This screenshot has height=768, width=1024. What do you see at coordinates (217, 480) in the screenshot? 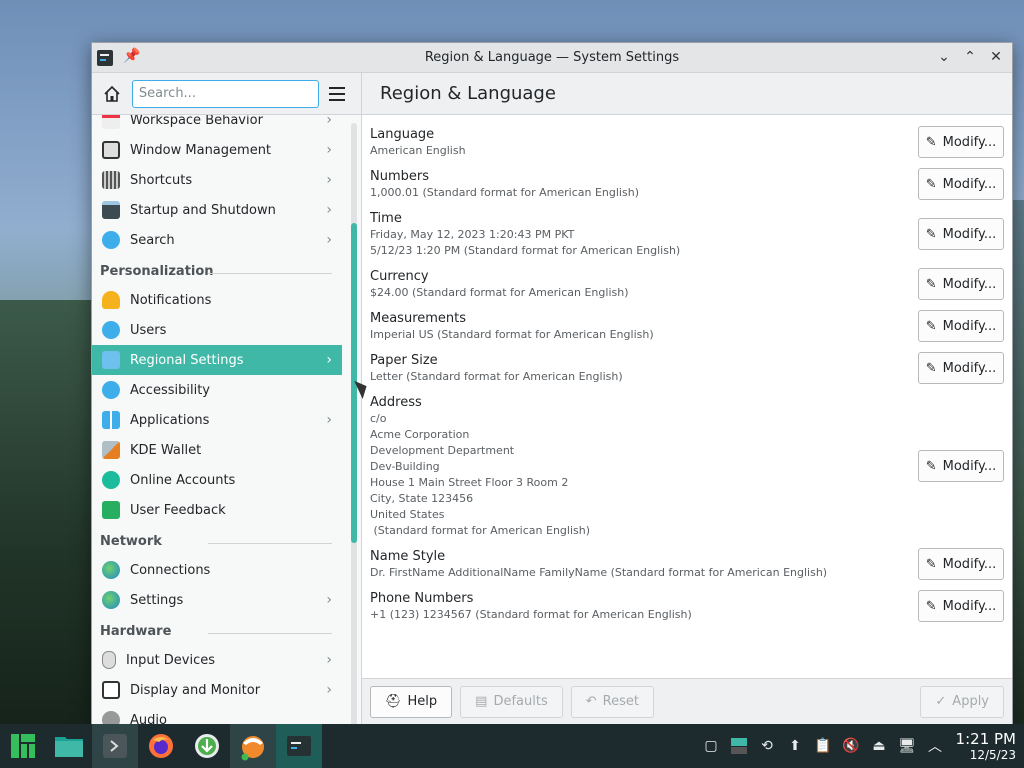
I see `sidebar-item-online-accounts: Online Accounts` at bounding box center [217, 480].